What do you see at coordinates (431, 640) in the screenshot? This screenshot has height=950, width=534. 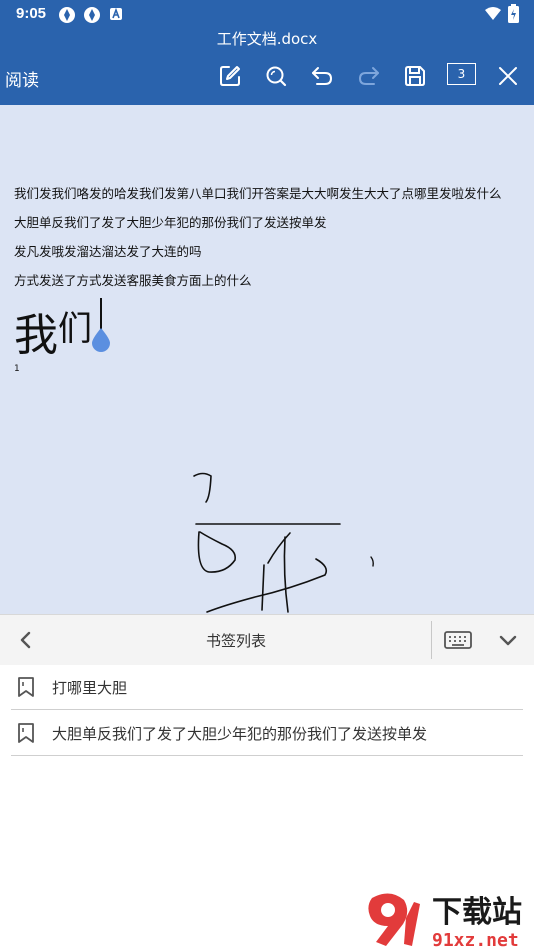 I see `header-divider` at bounding box center [431, 640].